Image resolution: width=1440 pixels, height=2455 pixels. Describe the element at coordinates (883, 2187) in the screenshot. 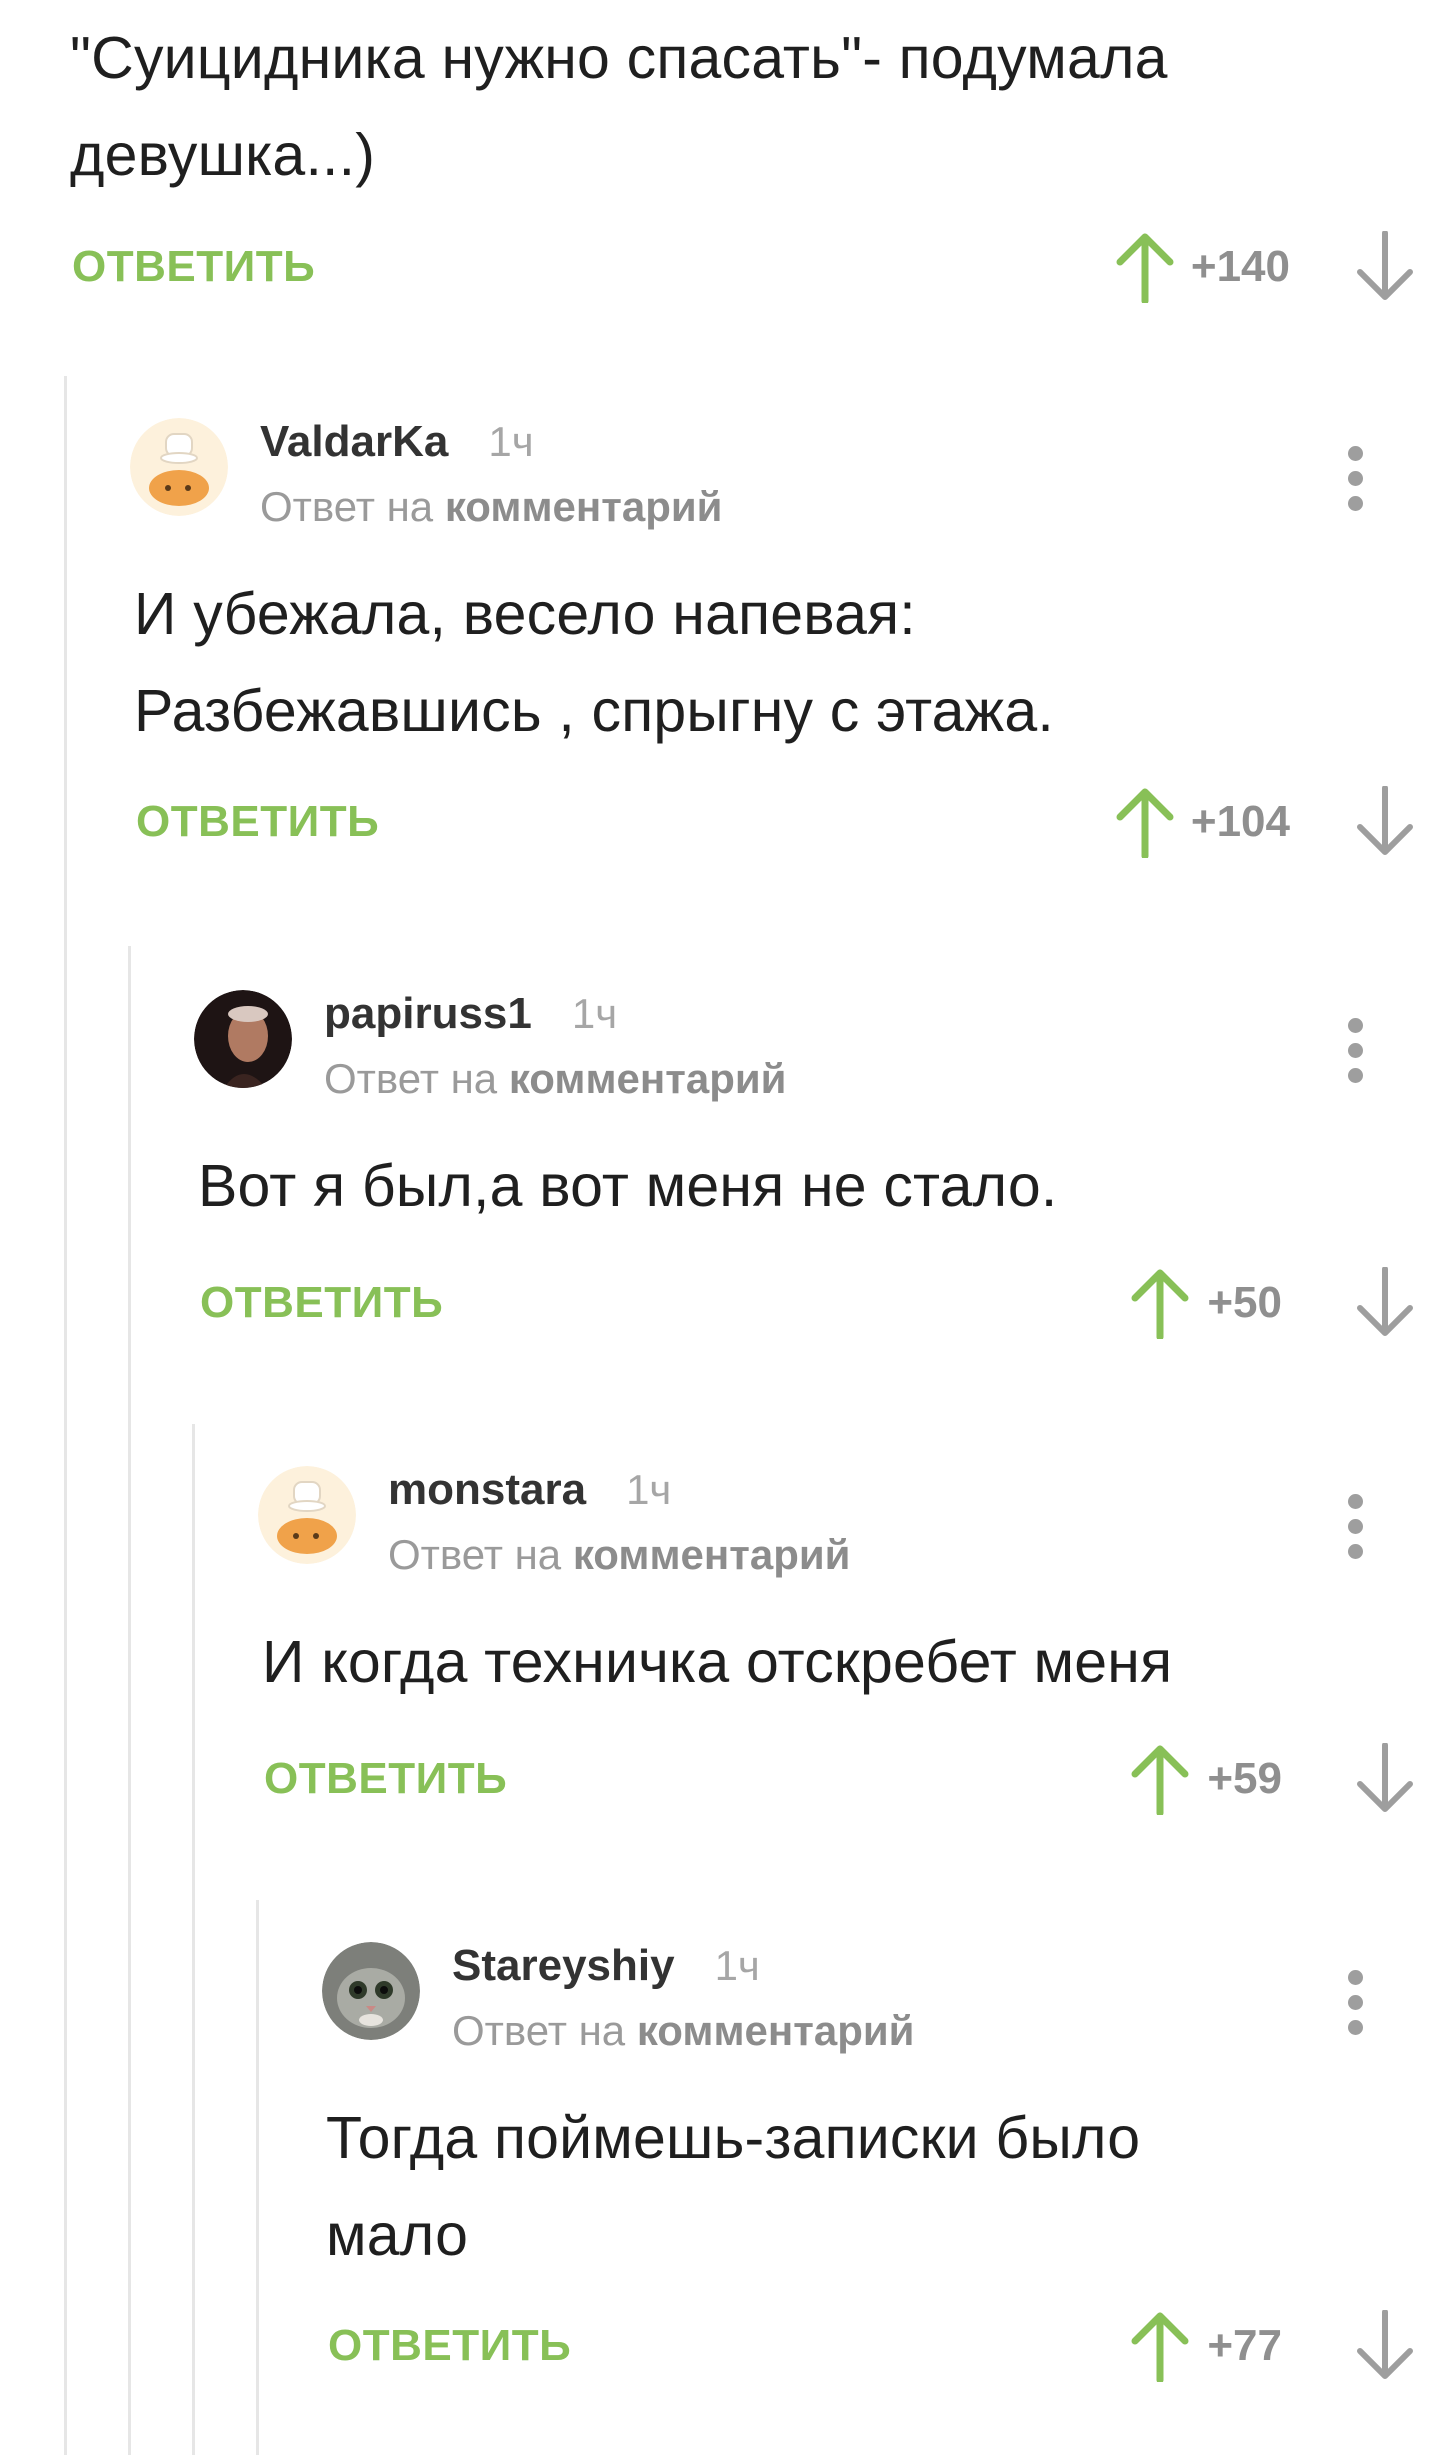

I see `comment-text: Тогда поймешь-записки было мало` at that location.